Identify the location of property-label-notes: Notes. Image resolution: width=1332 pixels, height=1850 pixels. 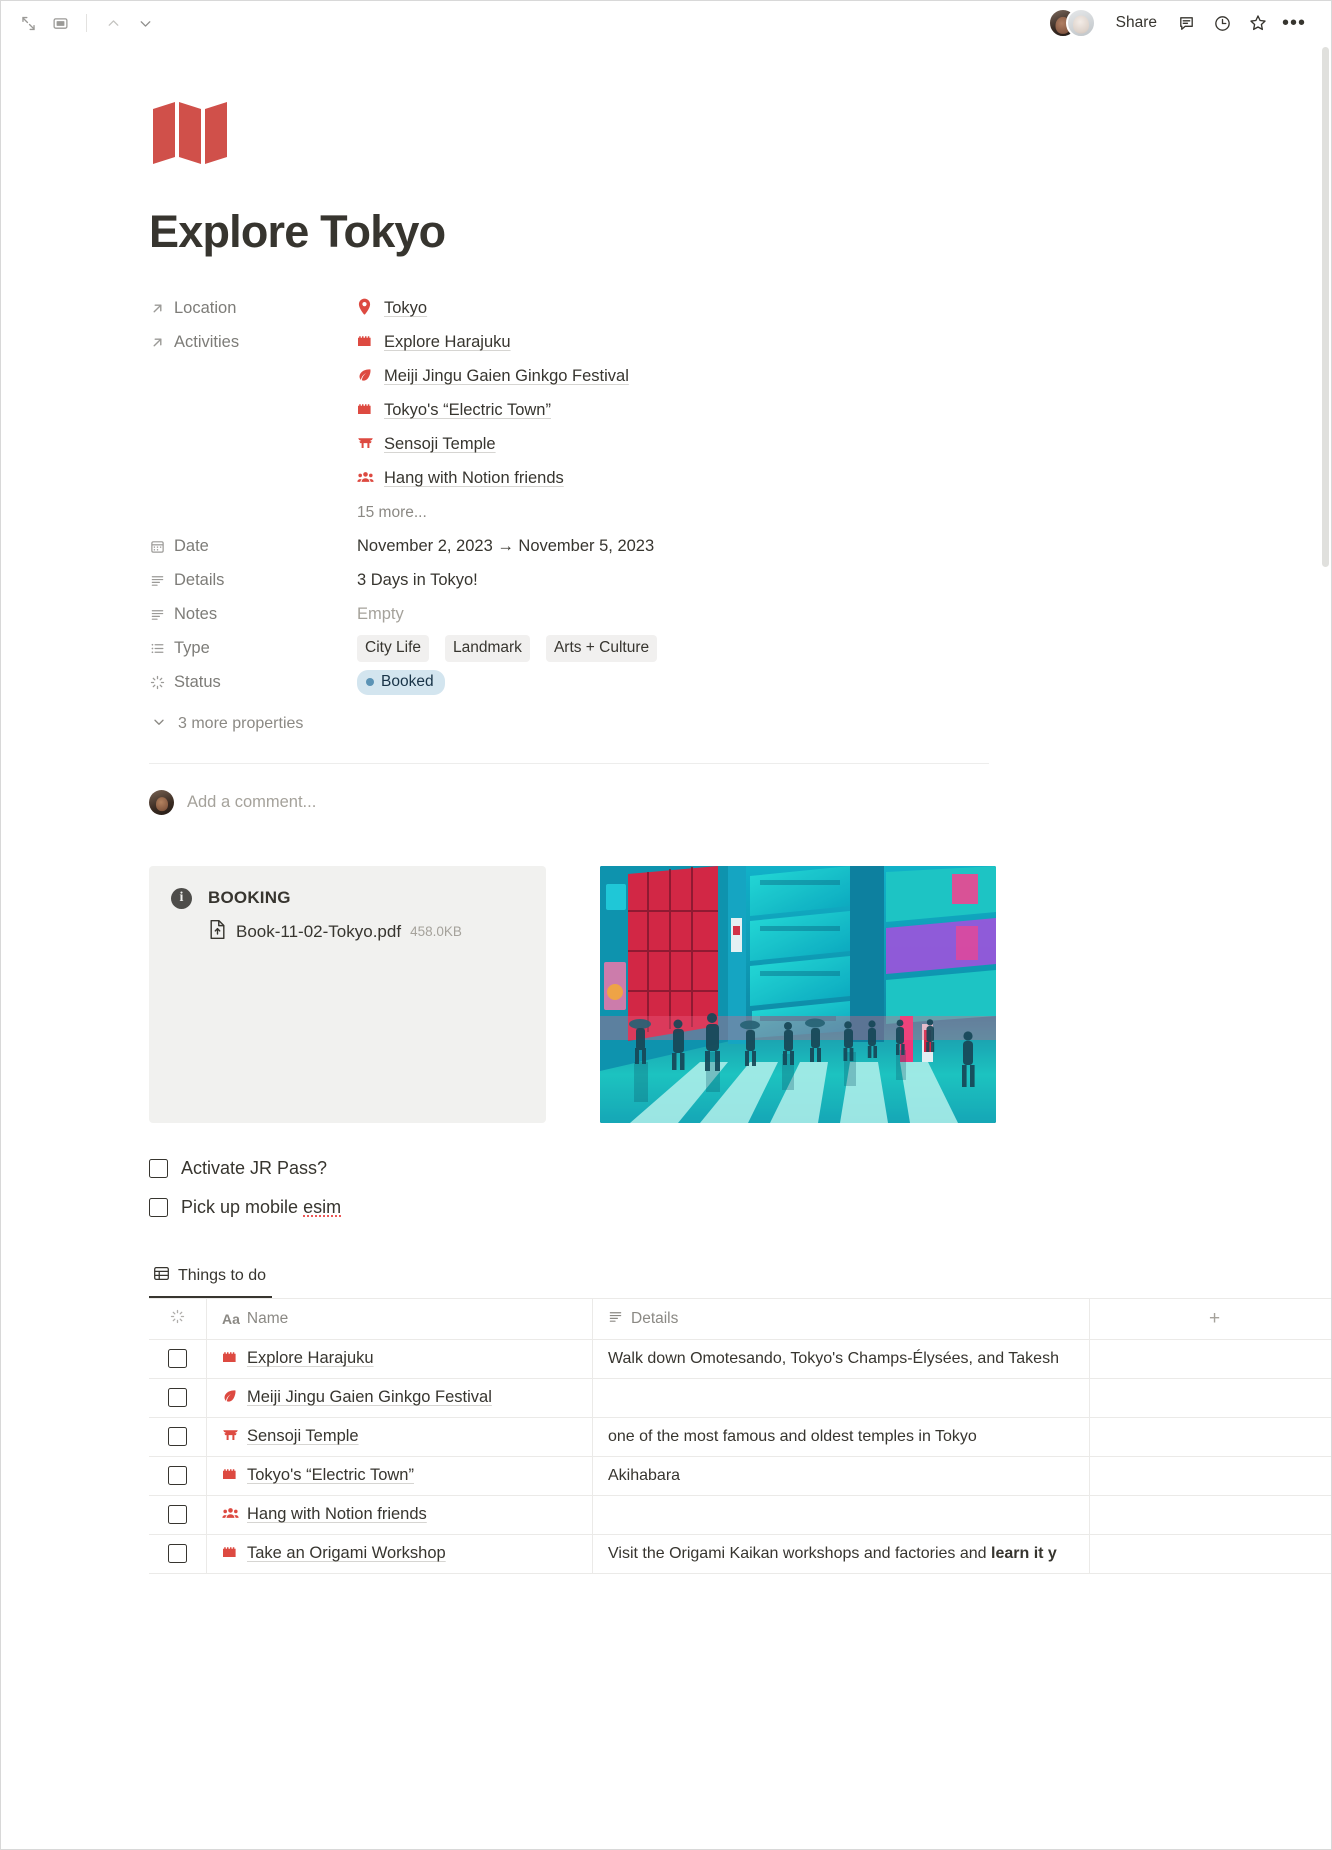
(253, 615).